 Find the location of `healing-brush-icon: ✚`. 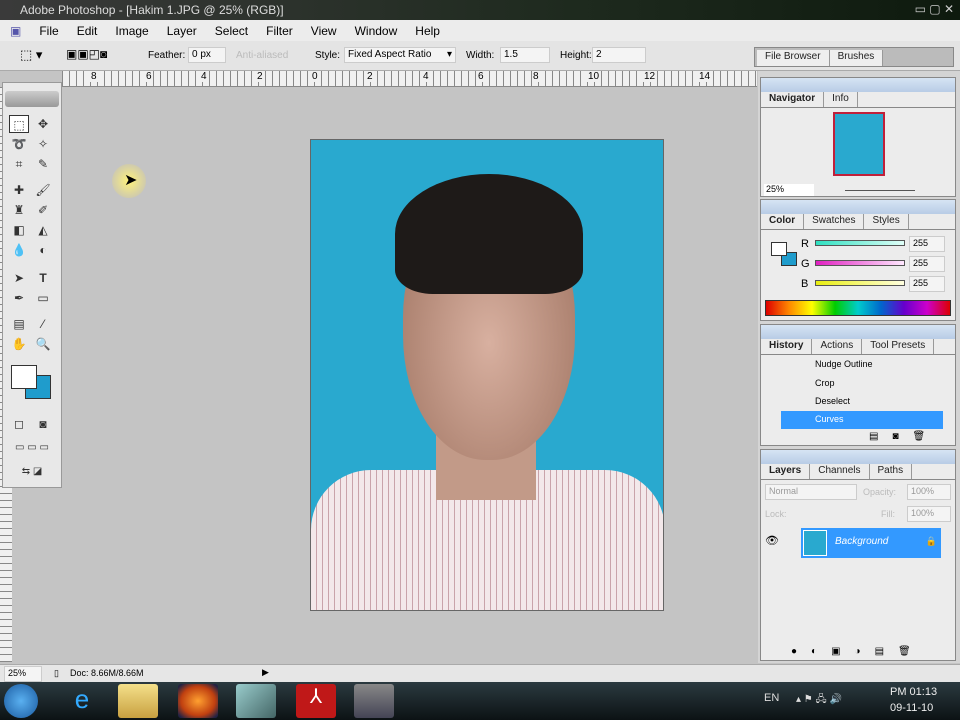

healing-brush-icon: ✚ is located at coordinates (19, 190).